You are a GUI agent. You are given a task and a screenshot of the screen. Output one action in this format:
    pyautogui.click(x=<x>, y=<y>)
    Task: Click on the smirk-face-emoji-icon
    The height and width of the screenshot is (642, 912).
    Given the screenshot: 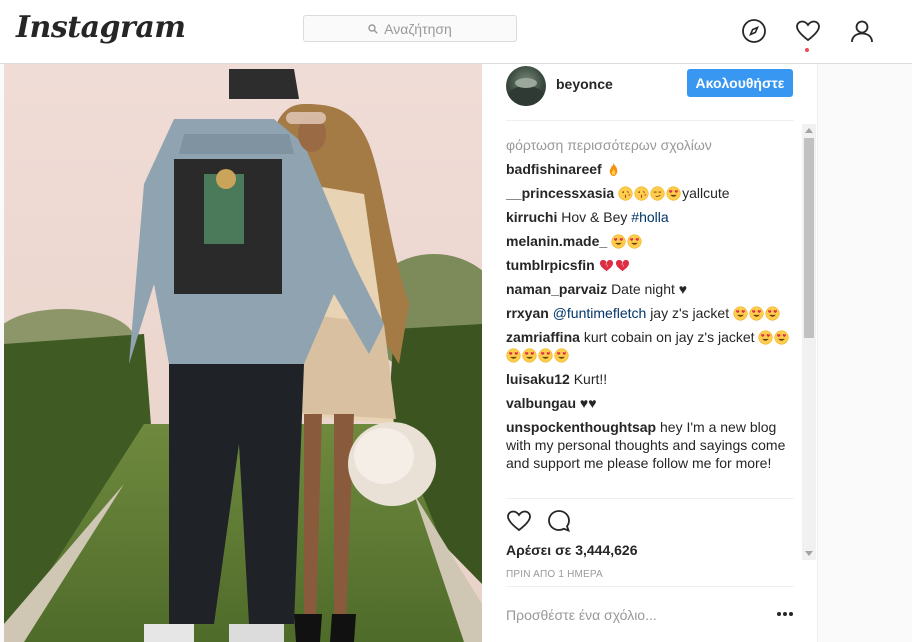 What is the action you would take?
    pyautogui.click(x=657, y=193)
    